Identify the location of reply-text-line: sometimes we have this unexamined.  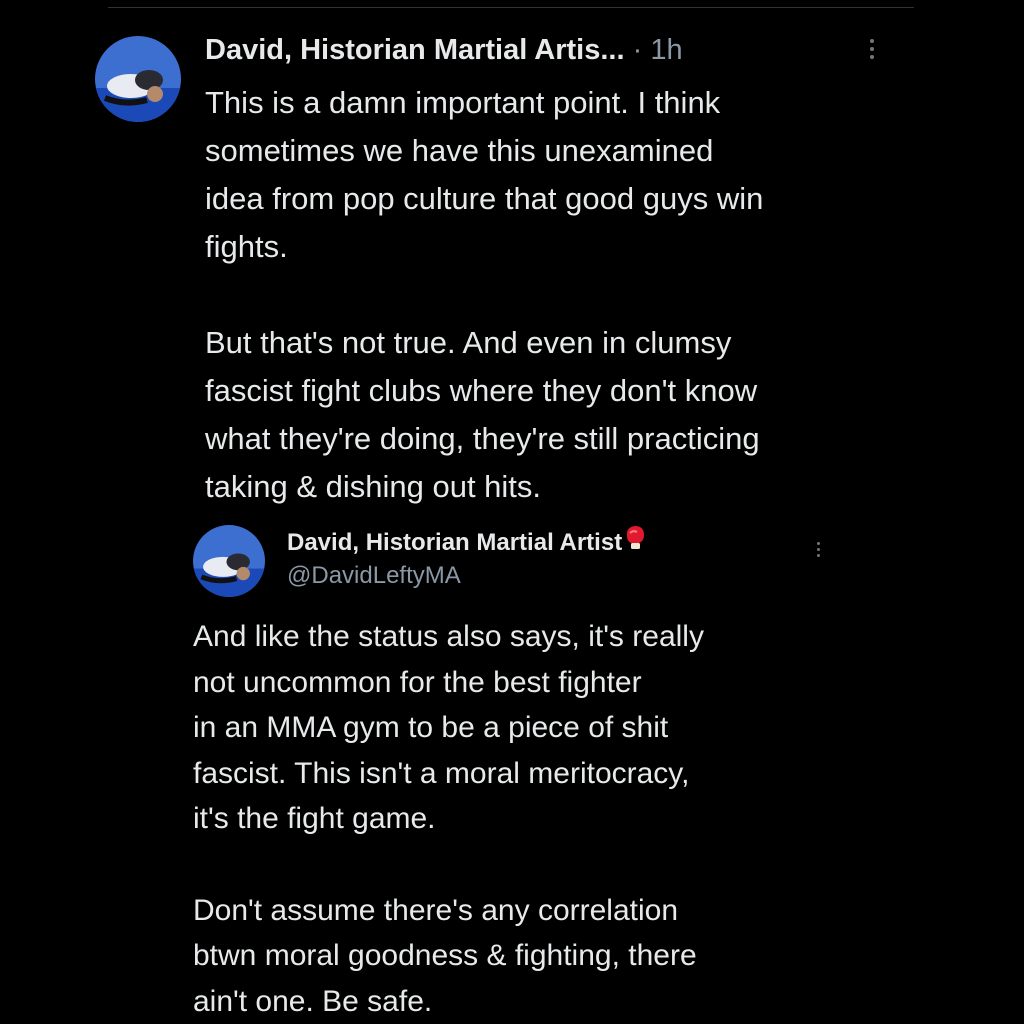
(459, 150).